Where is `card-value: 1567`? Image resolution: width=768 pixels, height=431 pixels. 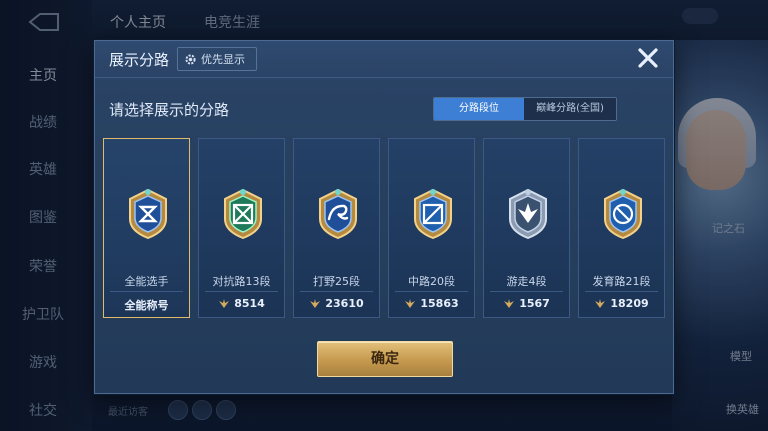 card-value: 1567 is located at coordinates (526, 303).